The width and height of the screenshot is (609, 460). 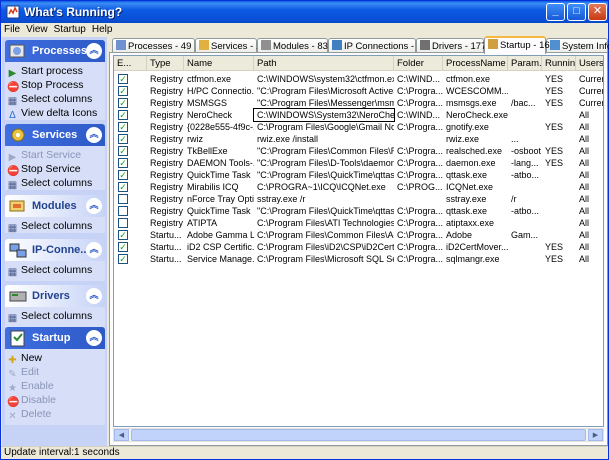 What do you see at coordinates (55, 51) in the screenshot?
I see `section-processes-header: Processes ︽` at bounding box center [55, 51].